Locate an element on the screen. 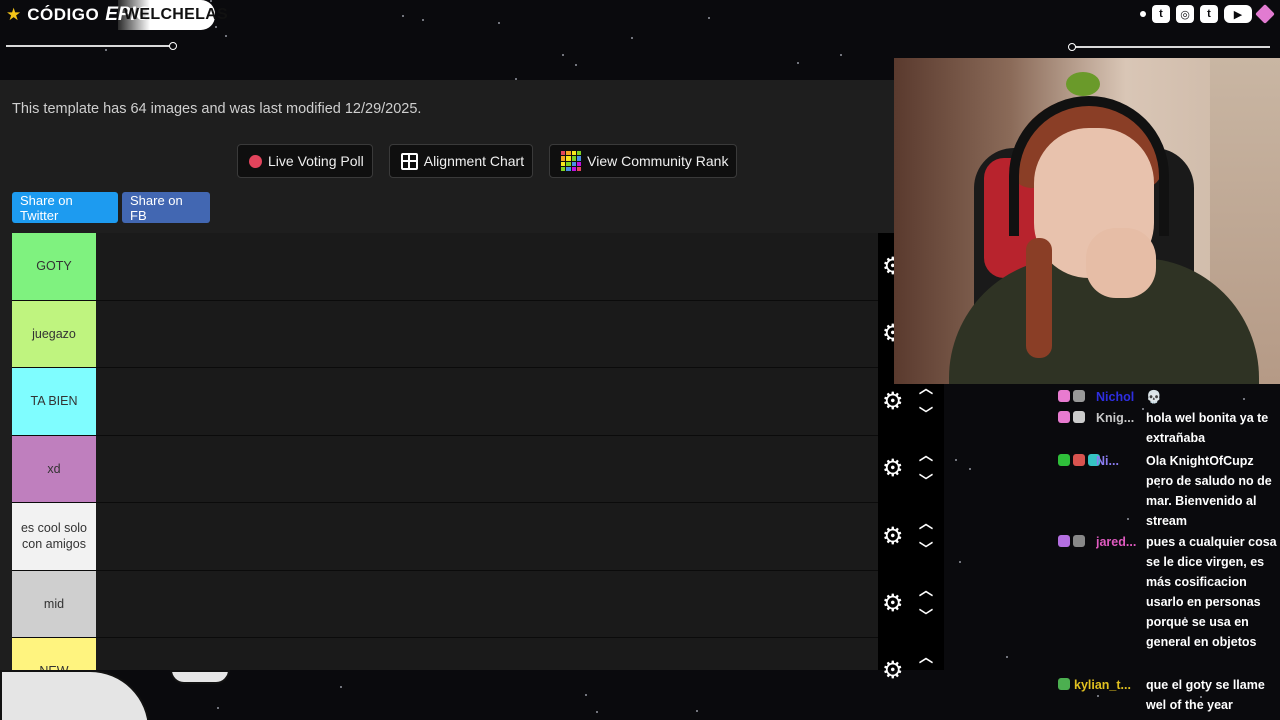 The height and width of the screenshot is (720, 1280). chat-text: que el goty se llame wel of the year is located at coordinates (1205, 695).